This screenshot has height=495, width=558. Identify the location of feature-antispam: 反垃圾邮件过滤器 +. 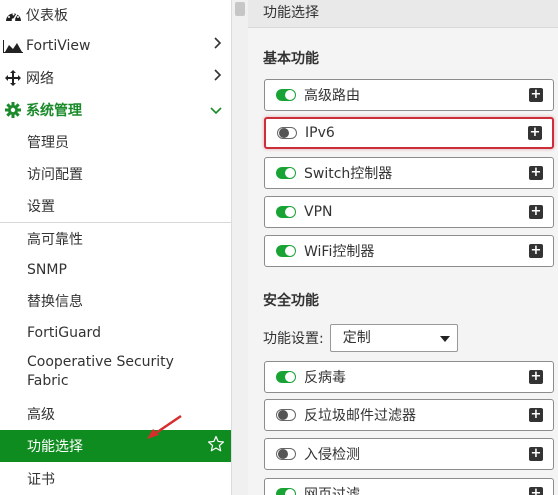
(409, 415).